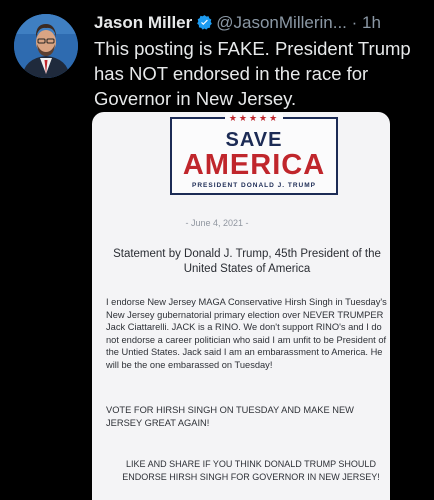 This screenshot has width=434, height=500. I want to click on tweet-header: Jason Miller @JasonMillerin... · 1h, so click(260, 23).